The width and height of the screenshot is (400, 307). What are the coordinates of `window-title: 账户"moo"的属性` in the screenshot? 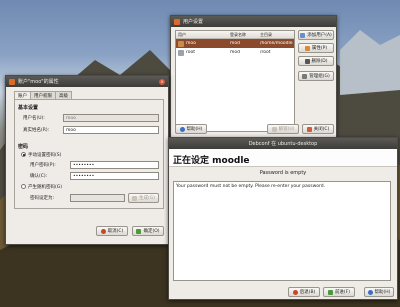 It's located at (38, 82).